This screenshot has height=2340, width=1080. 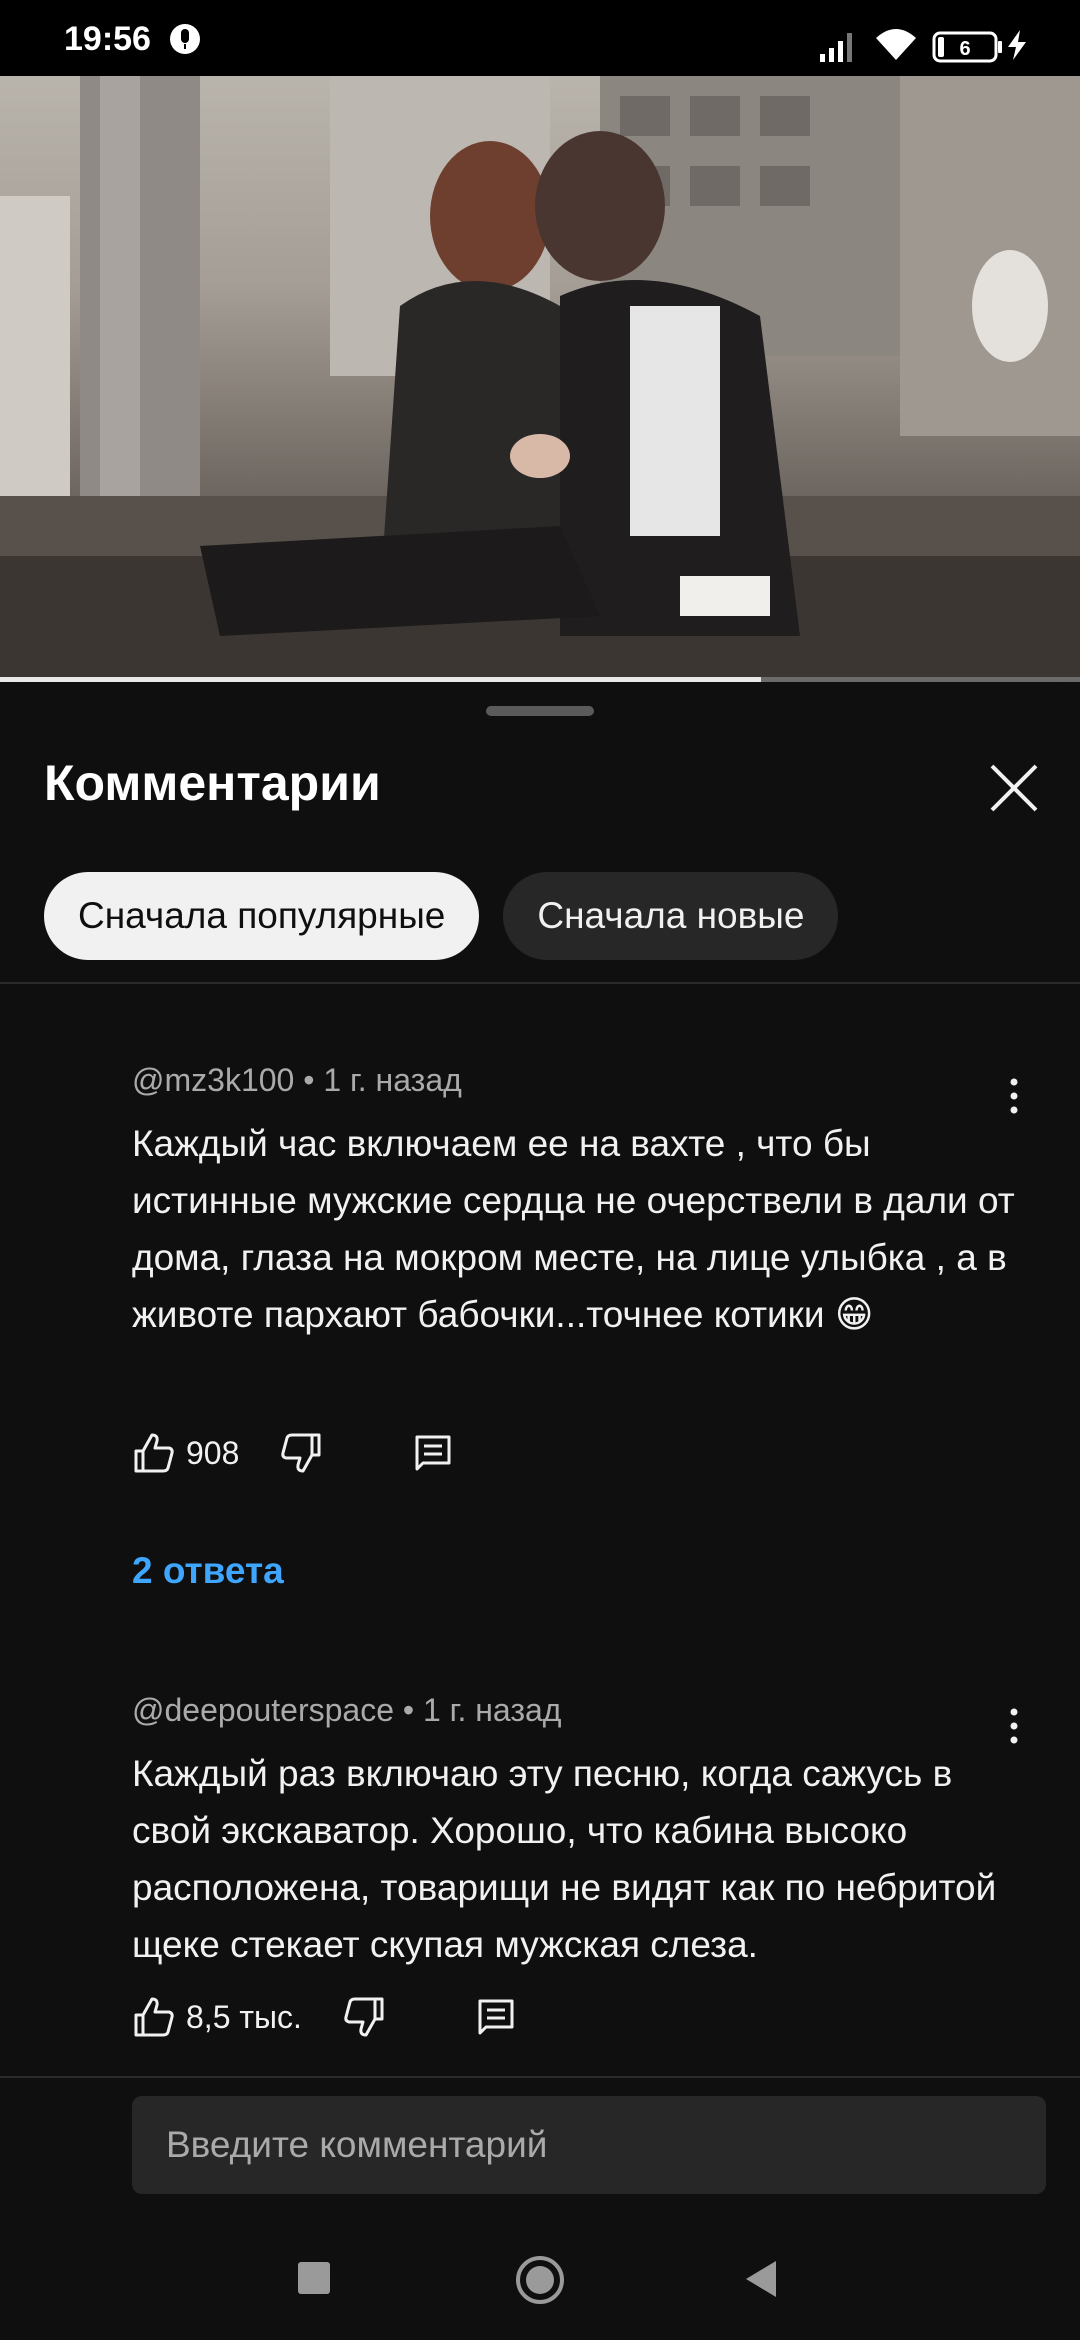 What do you see at coordinates (540, 38) in the screenshot?
I see `status-bar: 19:56 6` at bounding box center [540, 38].